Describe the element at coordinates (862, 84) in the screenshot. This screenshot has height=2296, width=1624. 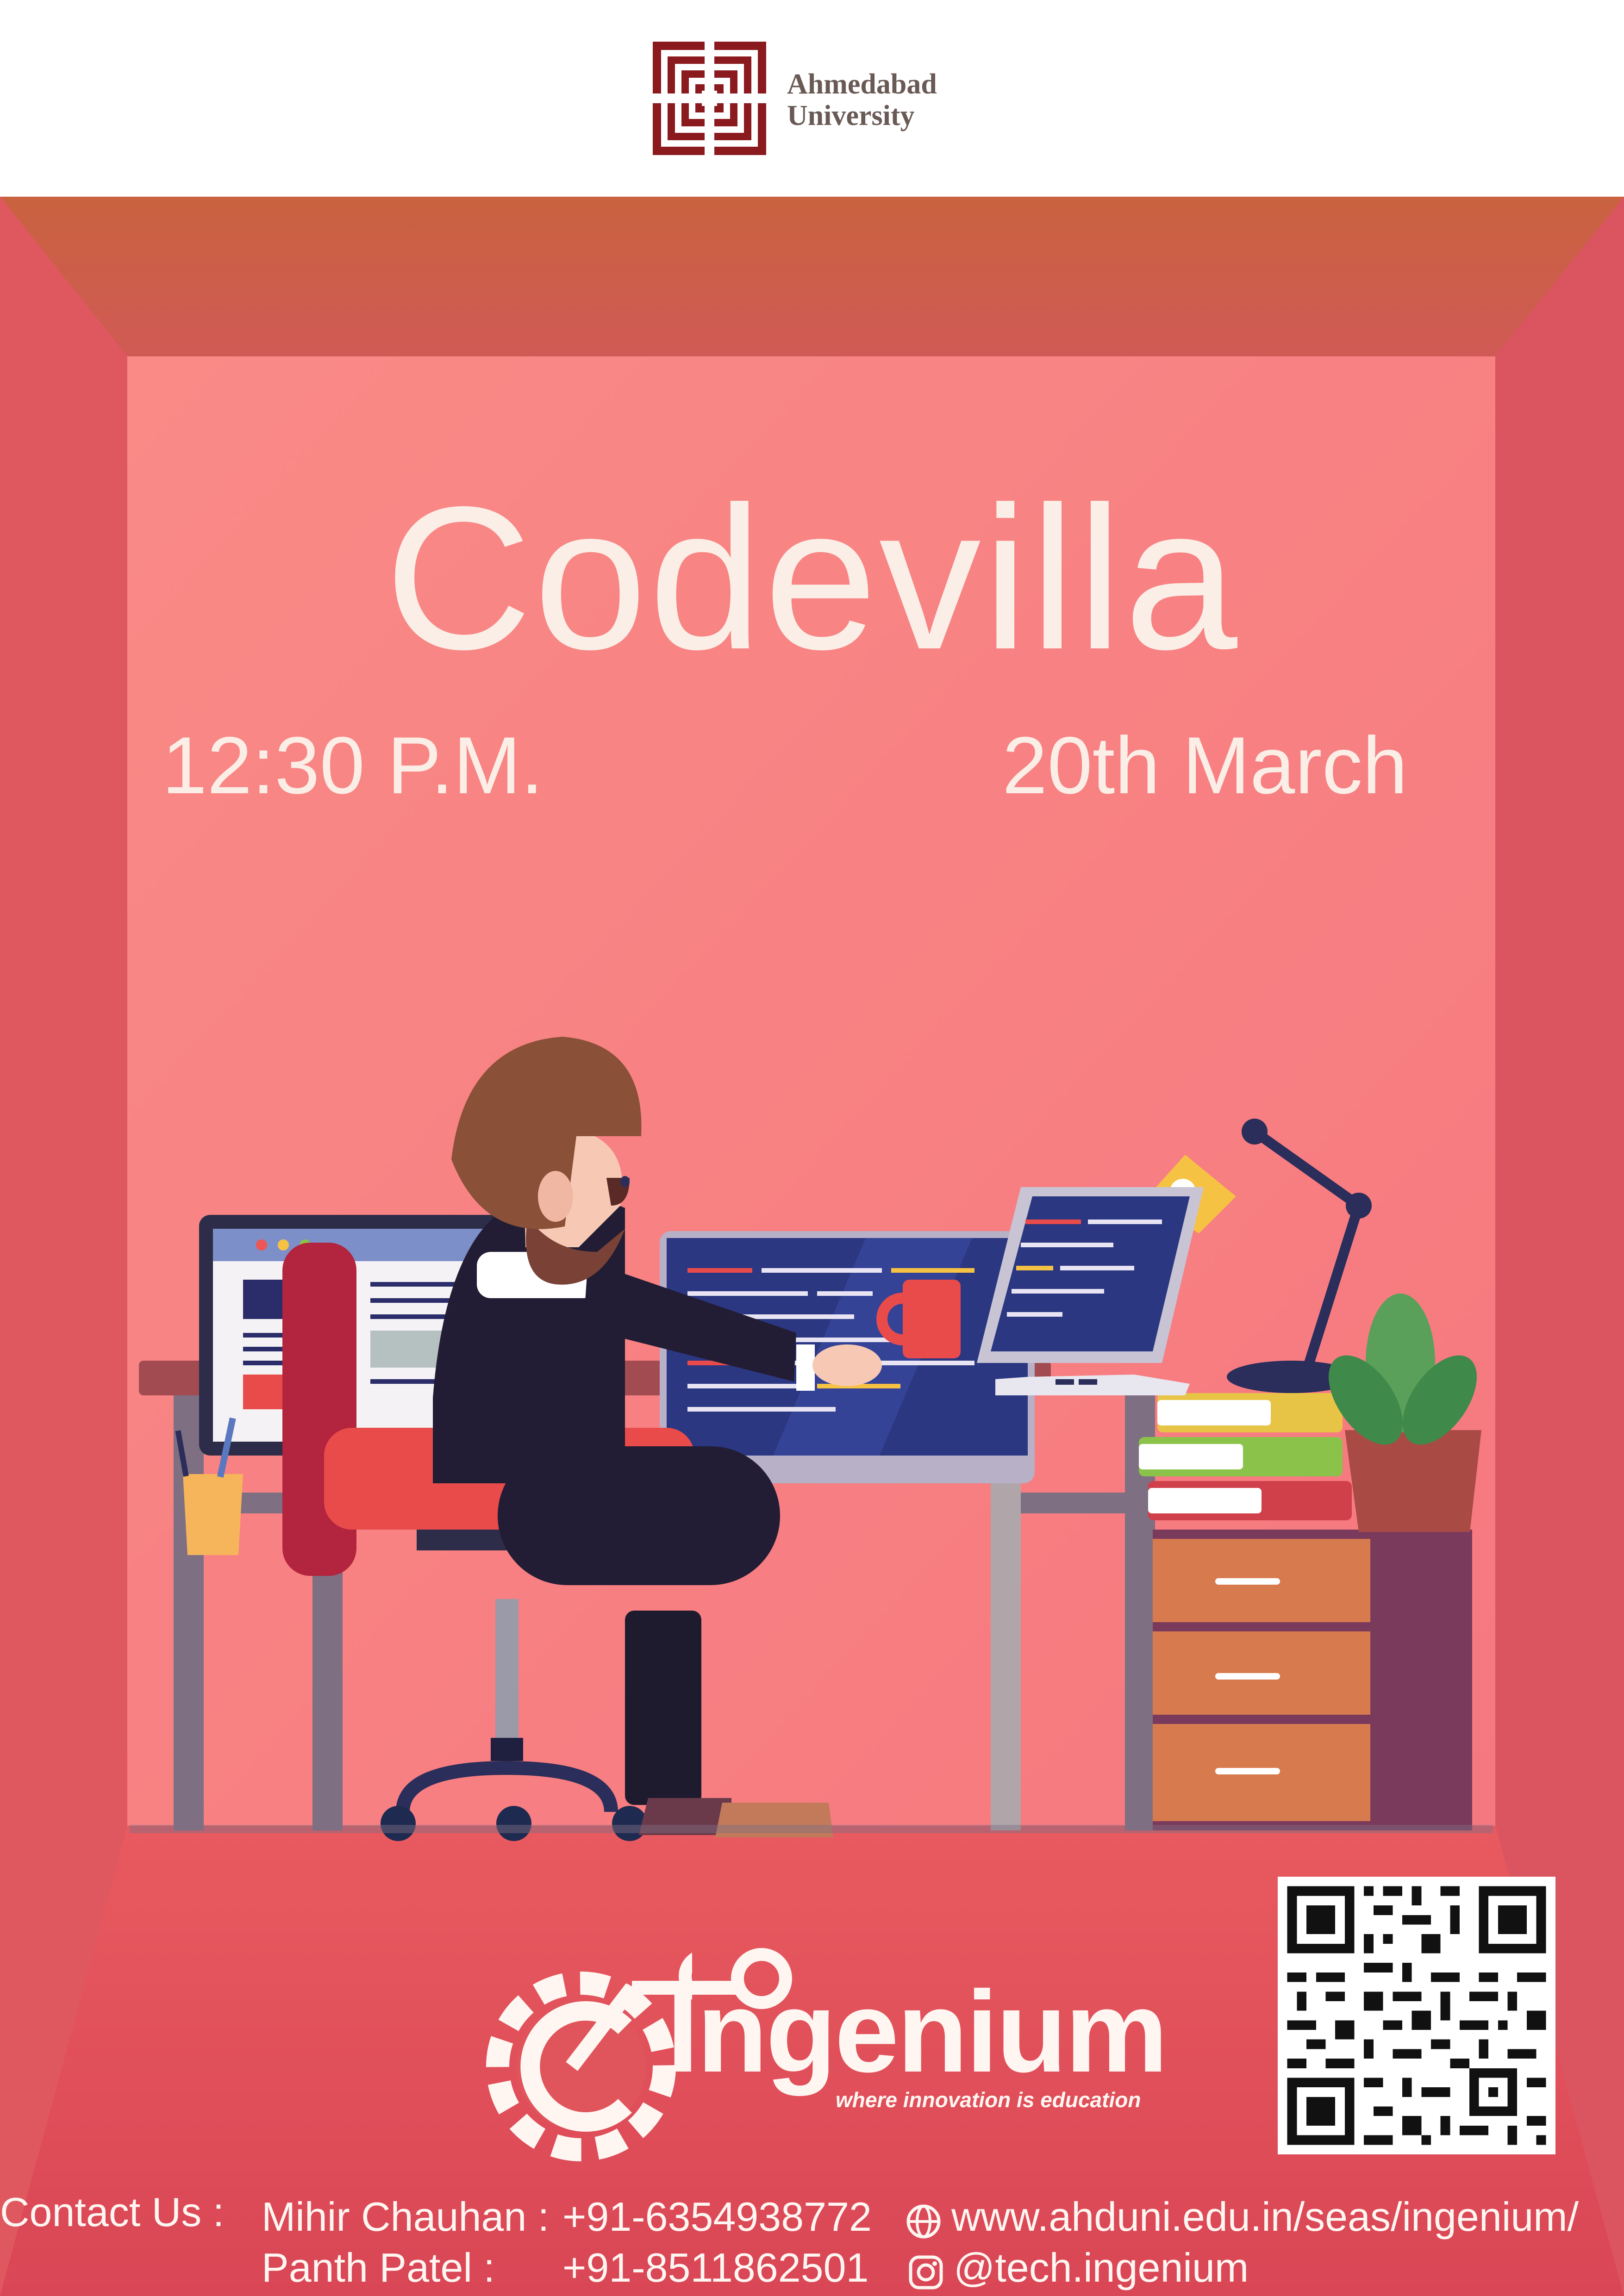
I see `university-name-line1: Ahmedabad` at that location.